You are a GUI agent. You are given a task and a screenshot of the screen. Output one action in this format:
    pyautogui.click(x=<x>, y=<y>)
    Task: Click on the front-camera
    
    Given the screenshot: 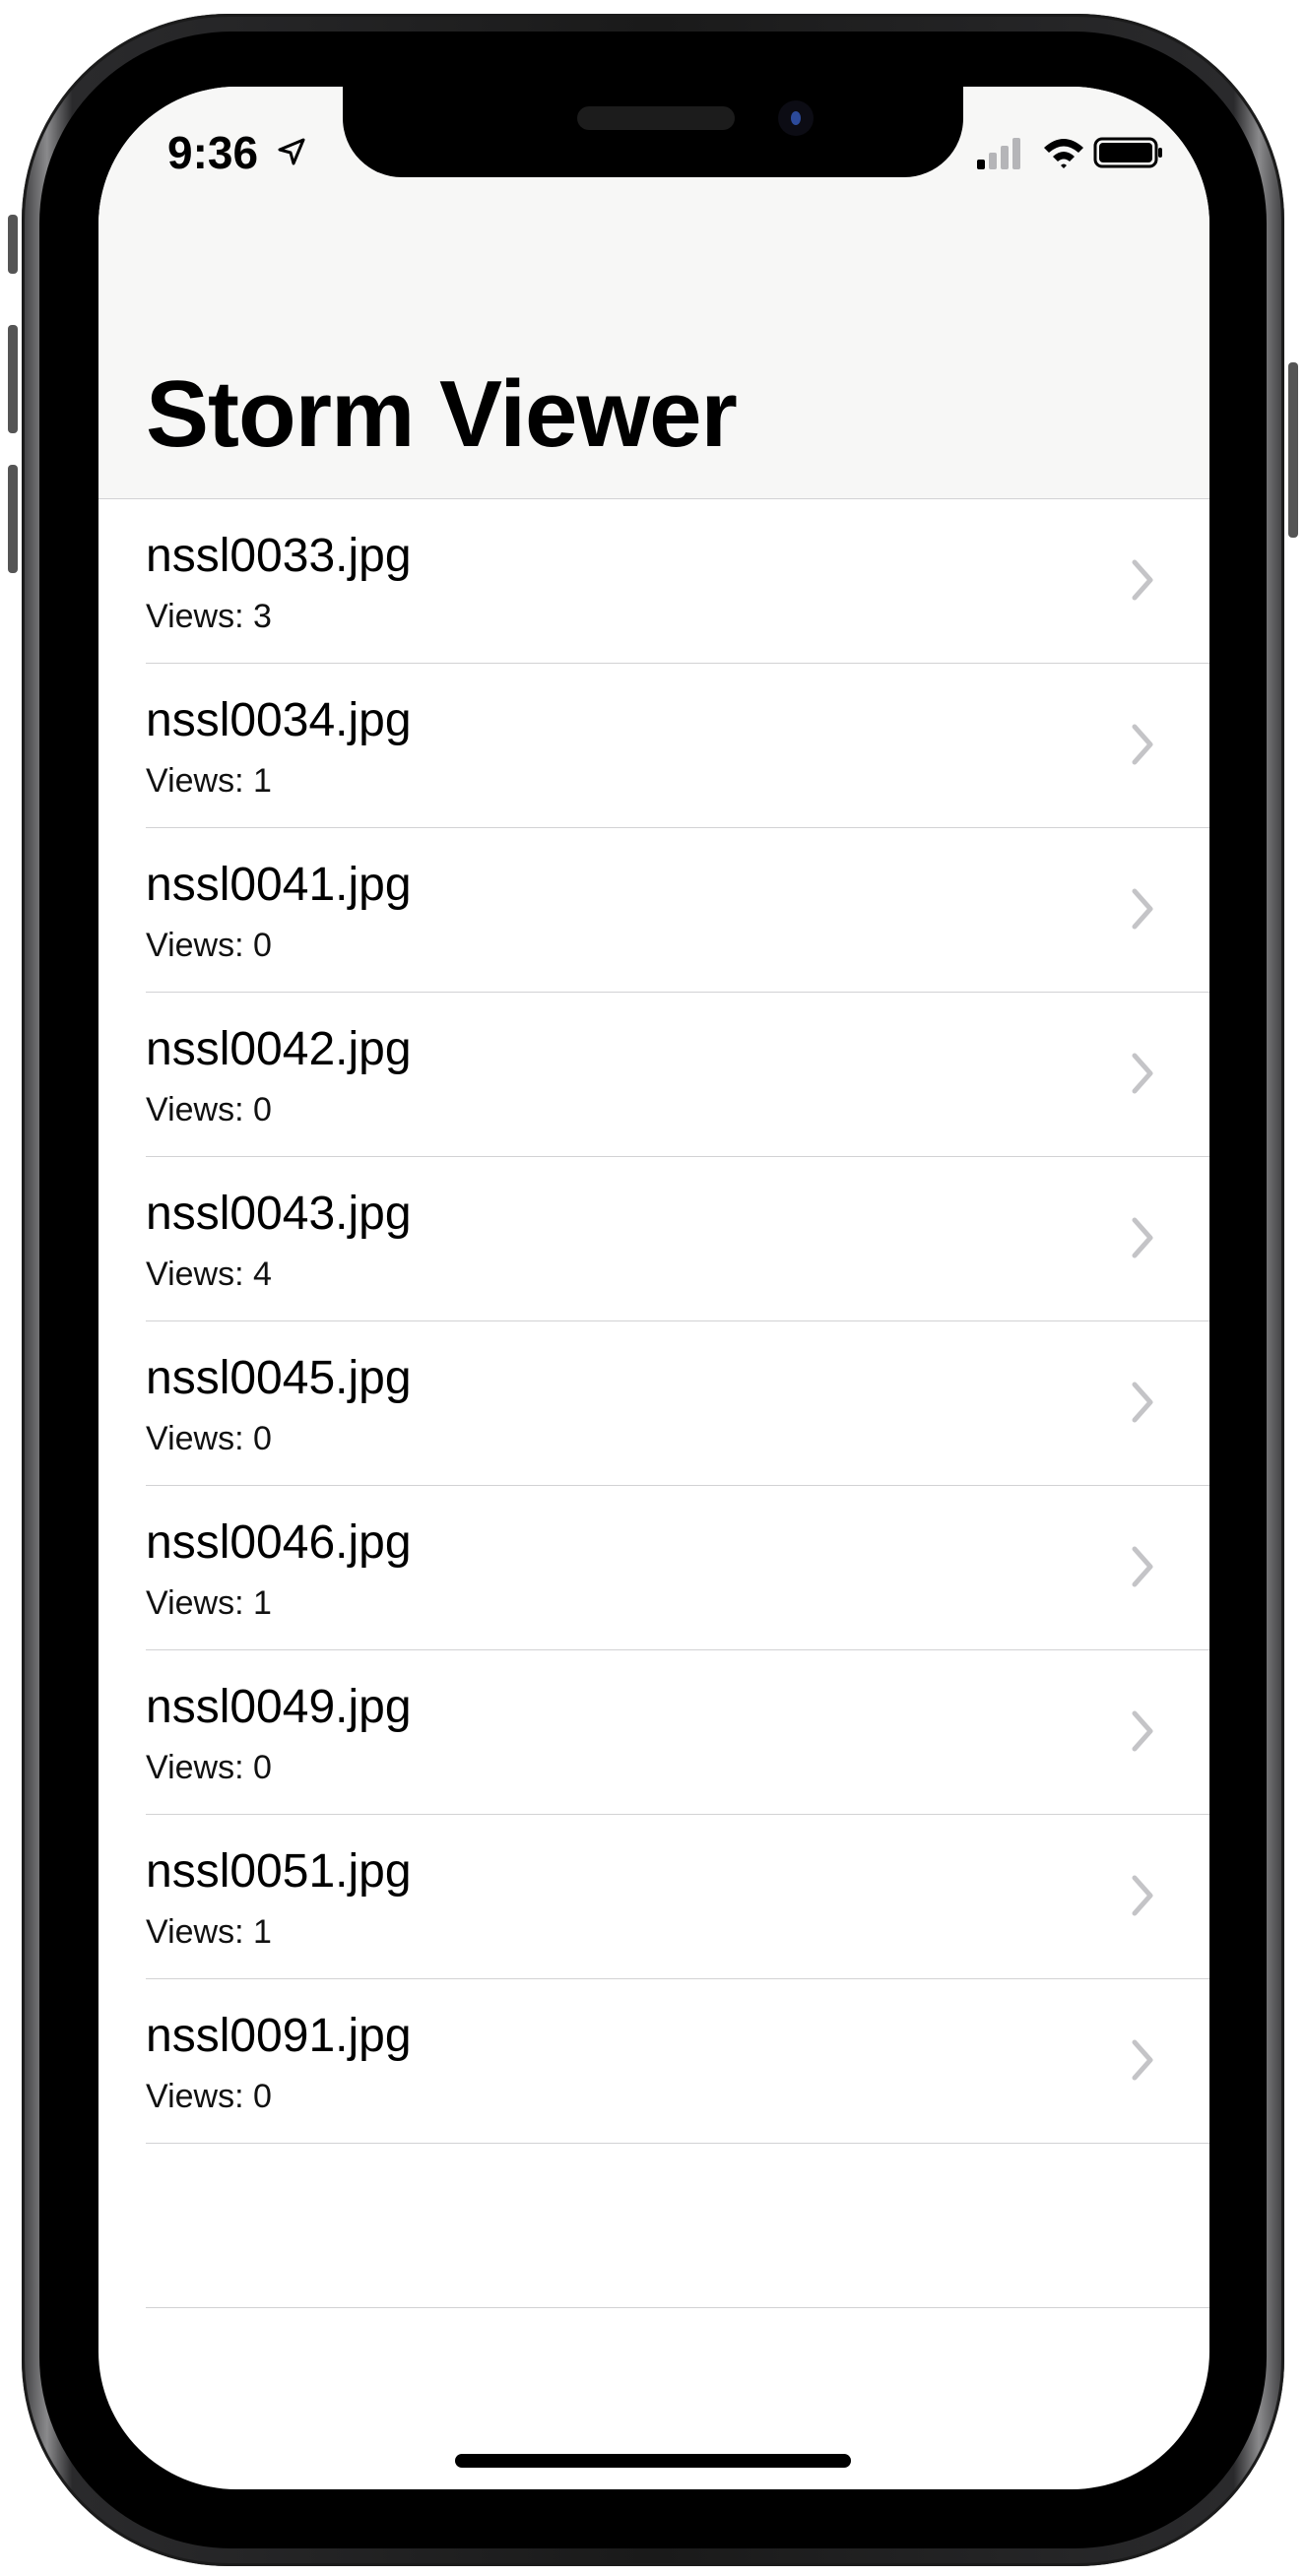 What is the action you would take?
    pyautogui.click(x=796, y=118)
    